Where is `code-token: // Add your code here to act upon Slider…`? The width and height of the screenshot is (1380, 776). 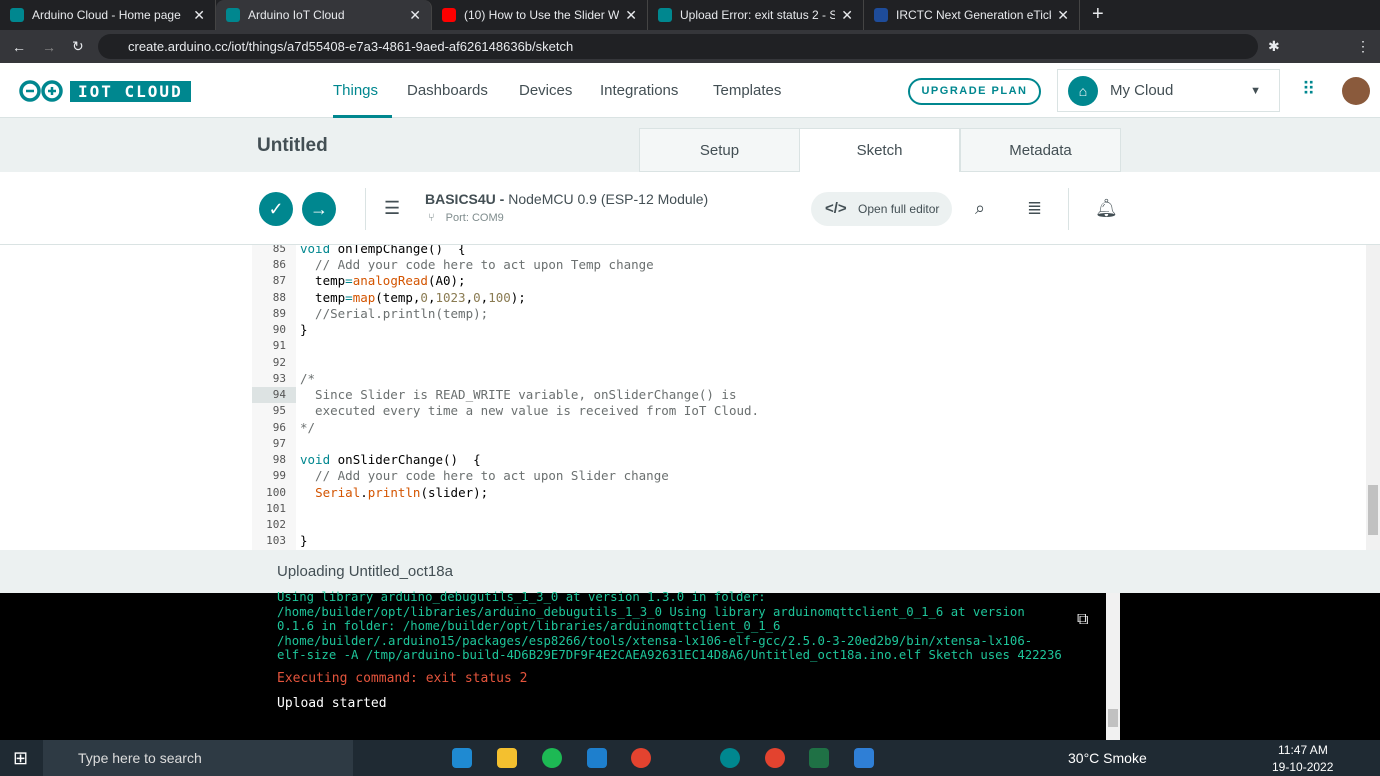
code-token: // Add your code here to act upon Slider… is located at coordinates (484, 476).